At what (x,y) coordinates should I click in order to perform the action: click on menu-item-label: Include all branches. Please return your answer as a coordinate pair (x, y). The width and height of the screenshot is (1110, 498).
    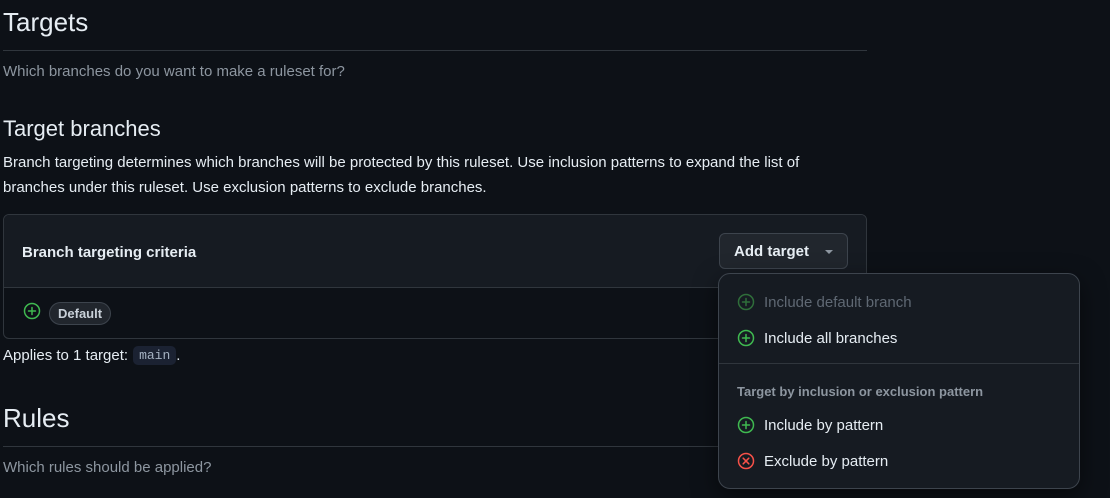
    Looking at the image, I should click on (831, 338).